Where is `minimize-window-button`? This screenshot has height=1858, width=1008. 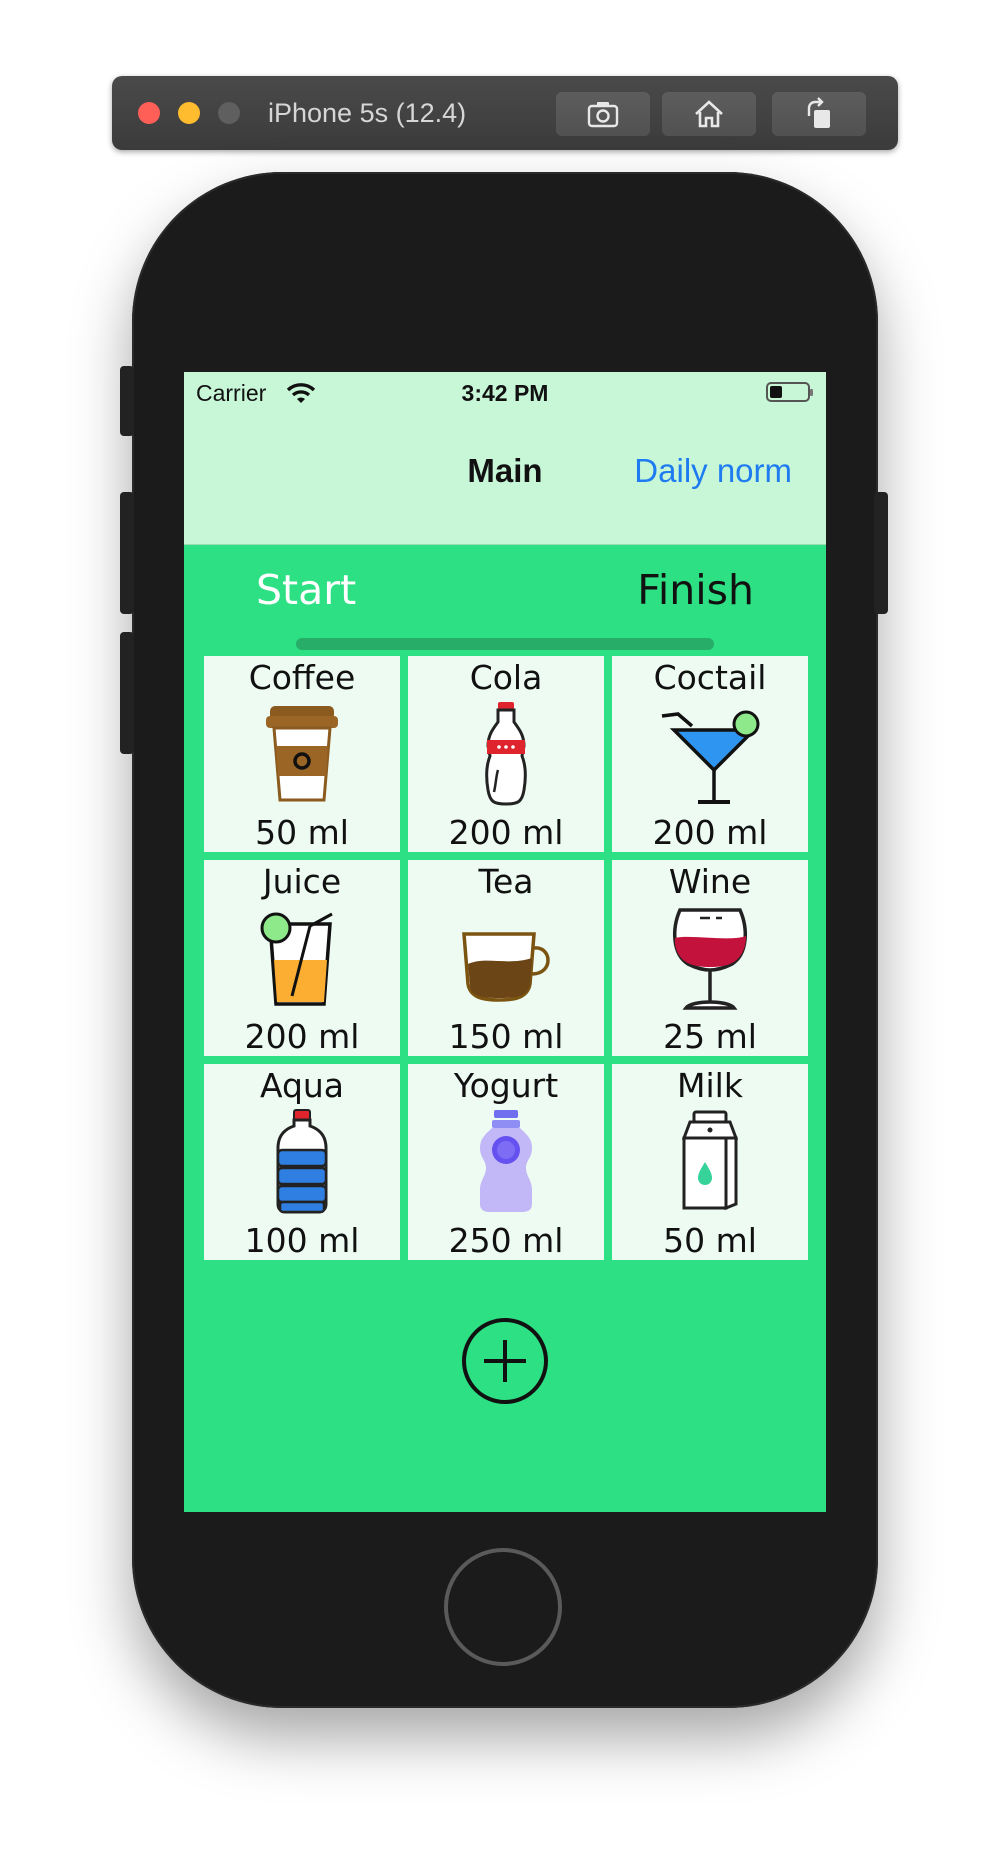
minimize-window-button is located at coordinates (189, 113).